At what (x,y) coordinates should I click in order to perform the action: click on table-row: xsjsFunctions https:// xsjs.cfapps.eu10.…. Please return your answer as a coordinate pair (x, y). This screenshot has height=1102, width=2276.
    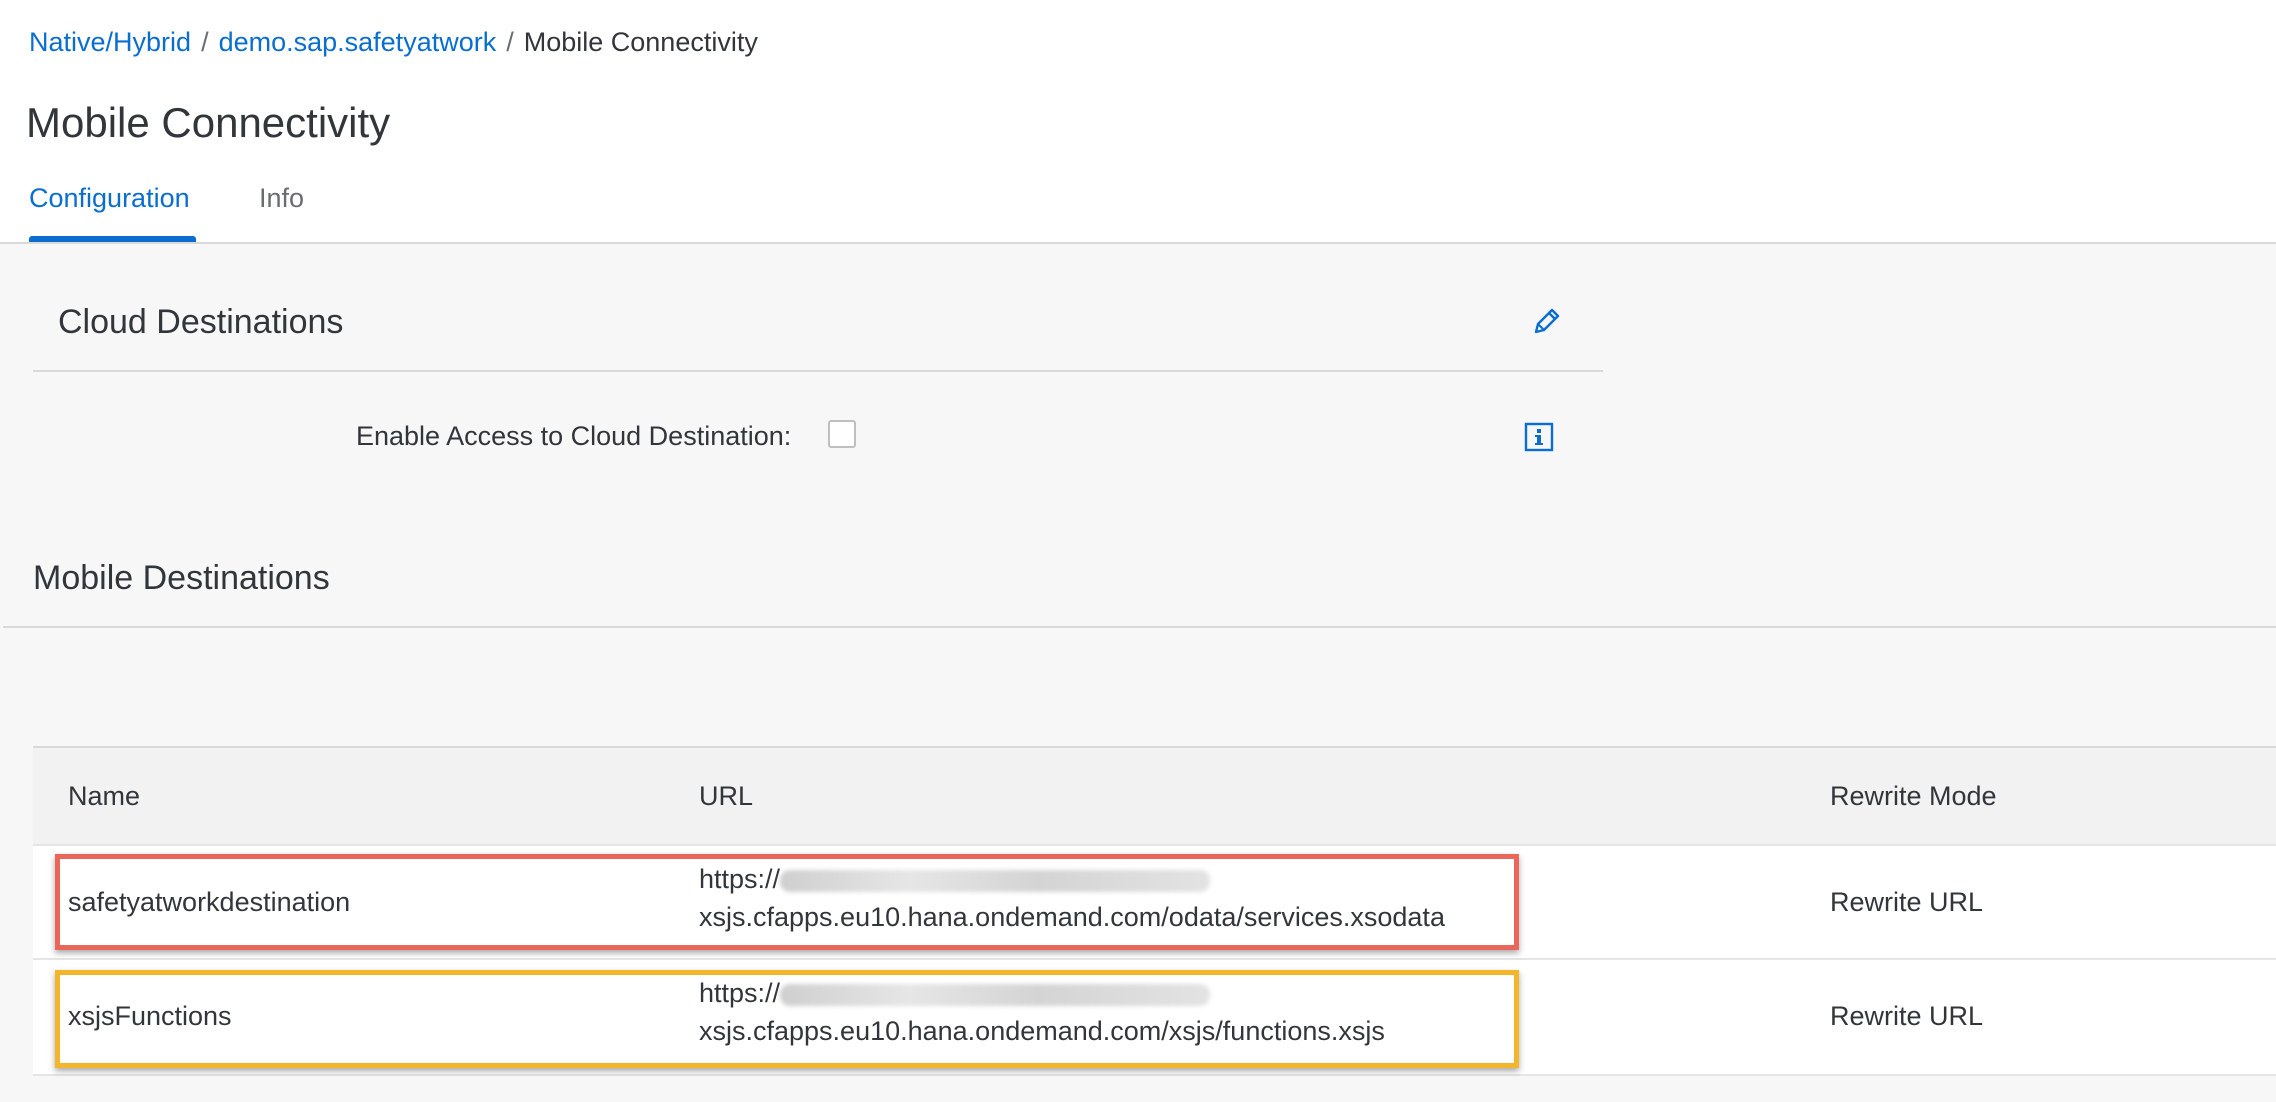
    Looking at the image, I should click on (1154, 1018).